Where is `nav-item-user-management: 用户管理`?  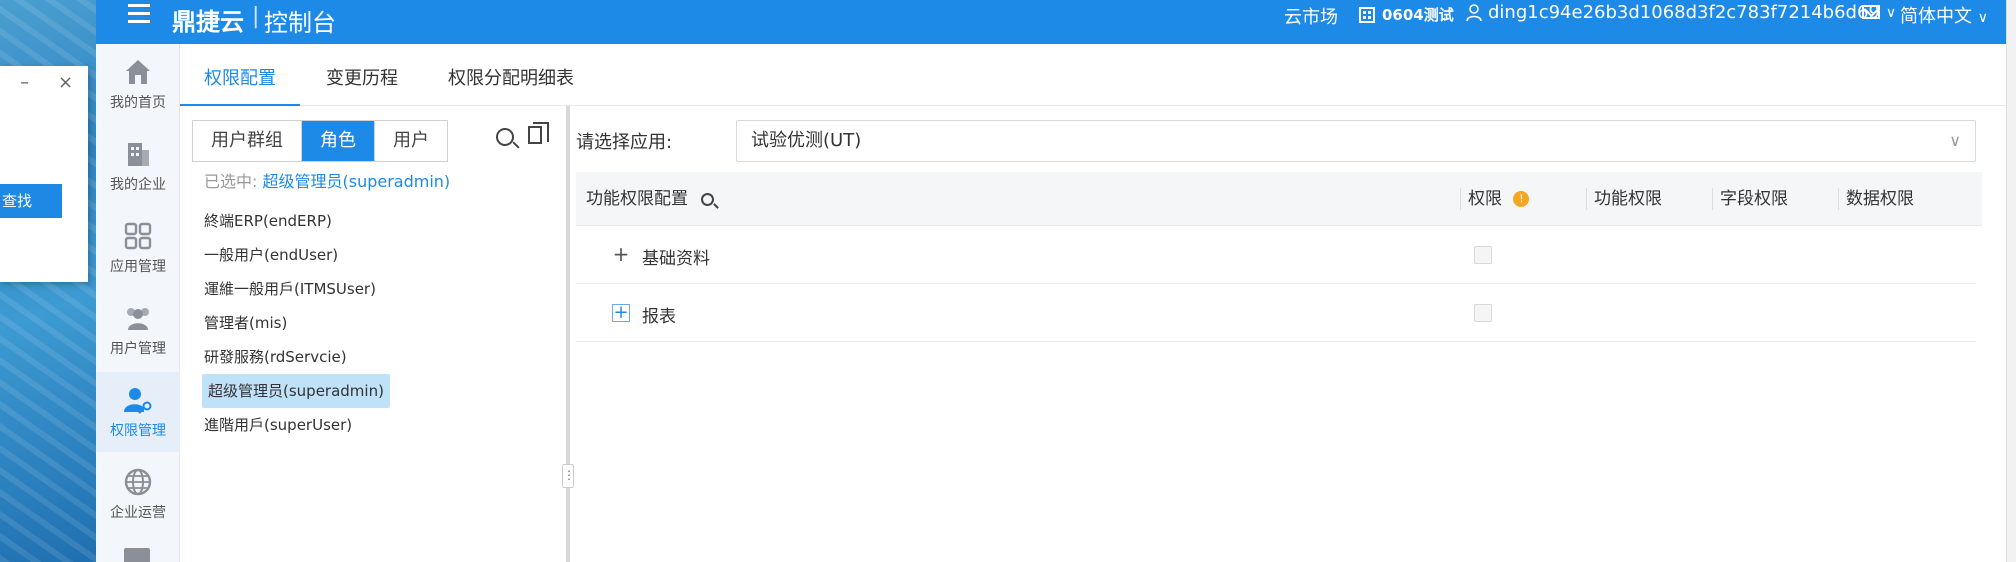 nav-item-user-management: 用户管理 is located at coordinates (138, 330).